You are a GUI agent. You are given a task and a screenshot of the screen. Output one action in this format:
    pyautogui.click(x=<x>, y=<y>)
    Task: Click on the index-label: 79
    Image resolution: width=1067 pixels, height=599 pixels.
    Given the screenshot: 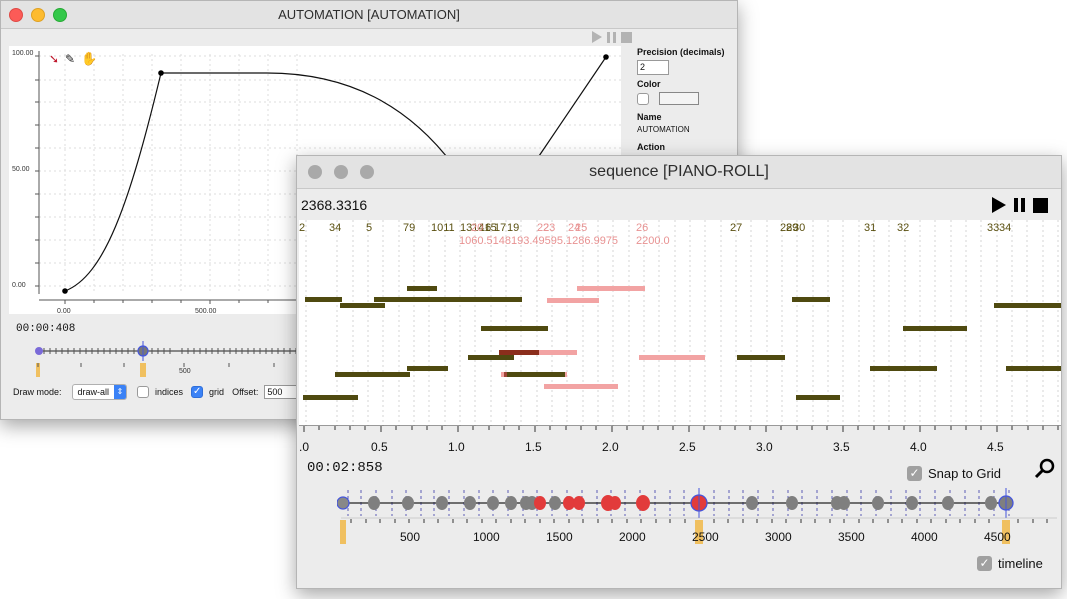 What is the action you would take?
    pyautogui.click(x=409, y=228)
    